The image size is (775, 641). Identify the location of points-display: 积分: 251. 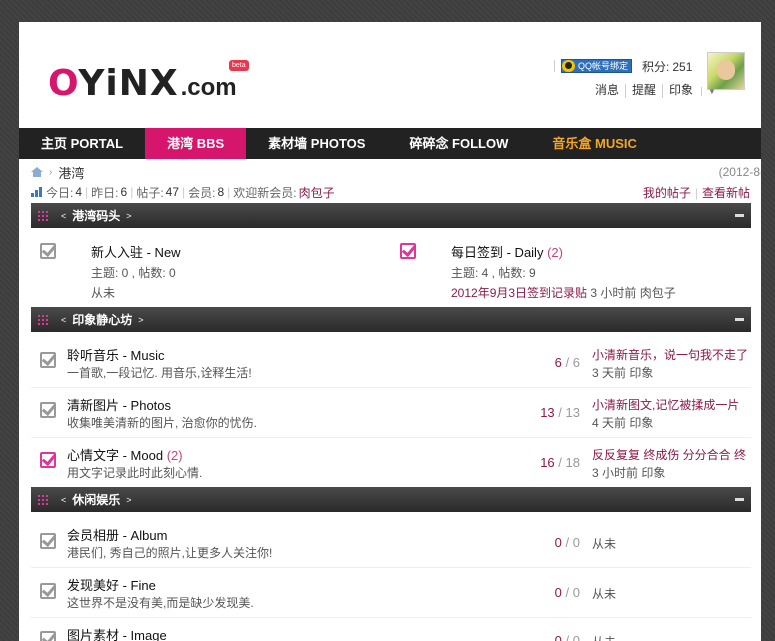
(667, 66).